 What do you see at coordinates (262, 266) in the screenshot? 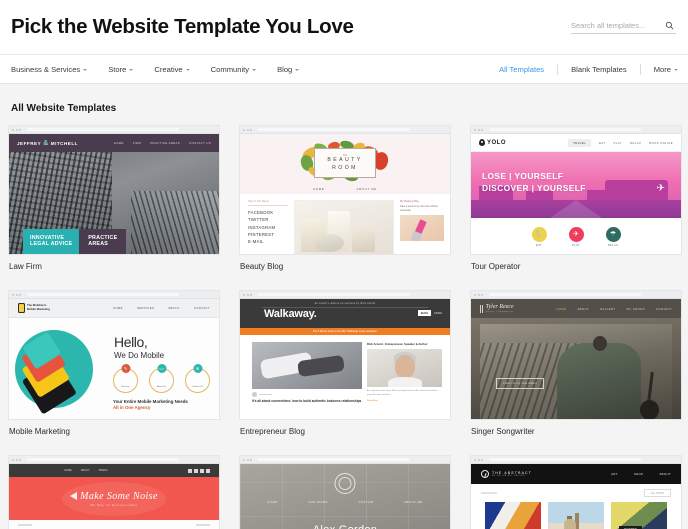
I see `template-card-label: Beauty Blog` at bounding box center [262, 266].